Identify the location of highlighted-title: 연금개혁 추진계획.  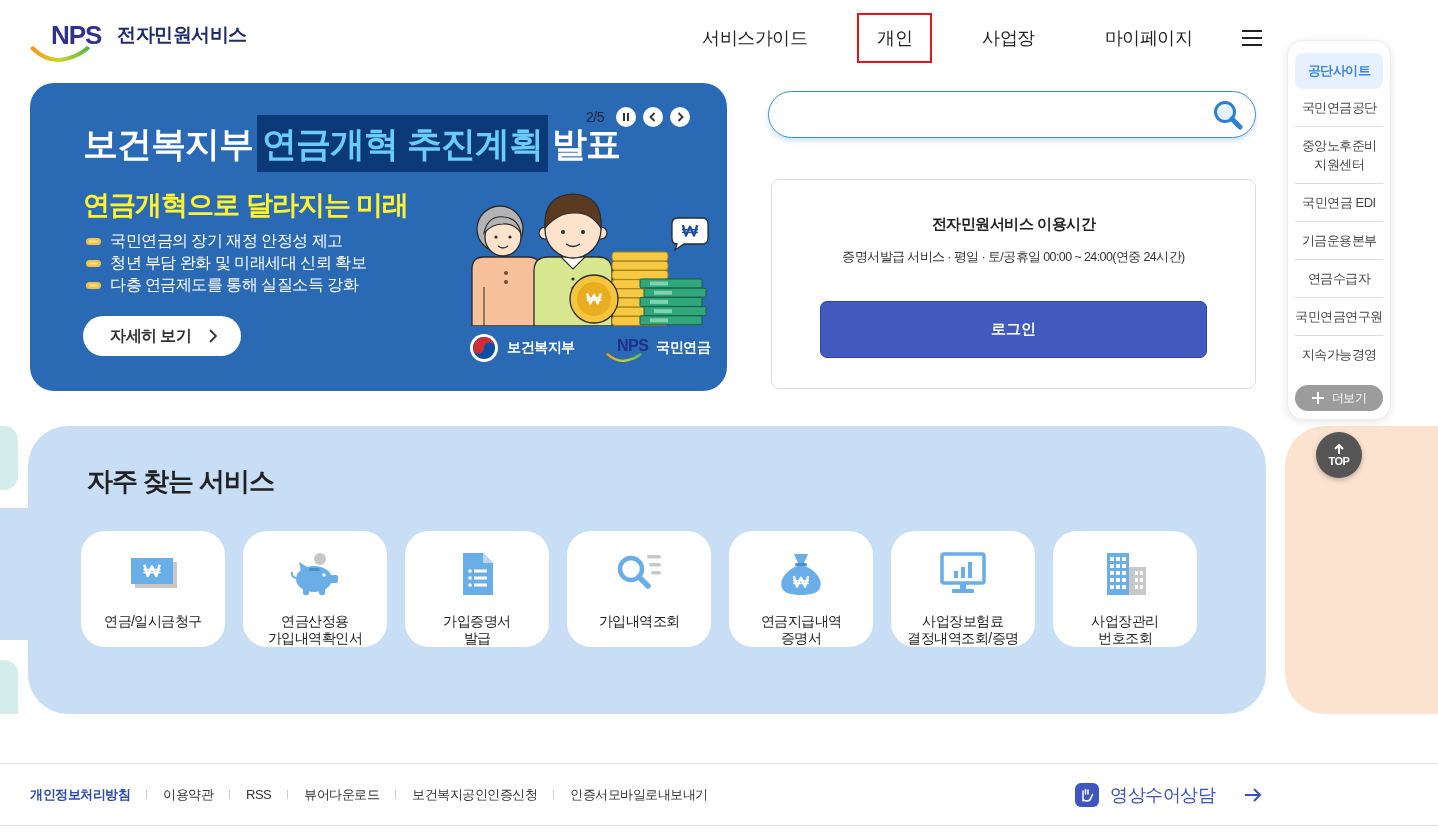
(402, 143).